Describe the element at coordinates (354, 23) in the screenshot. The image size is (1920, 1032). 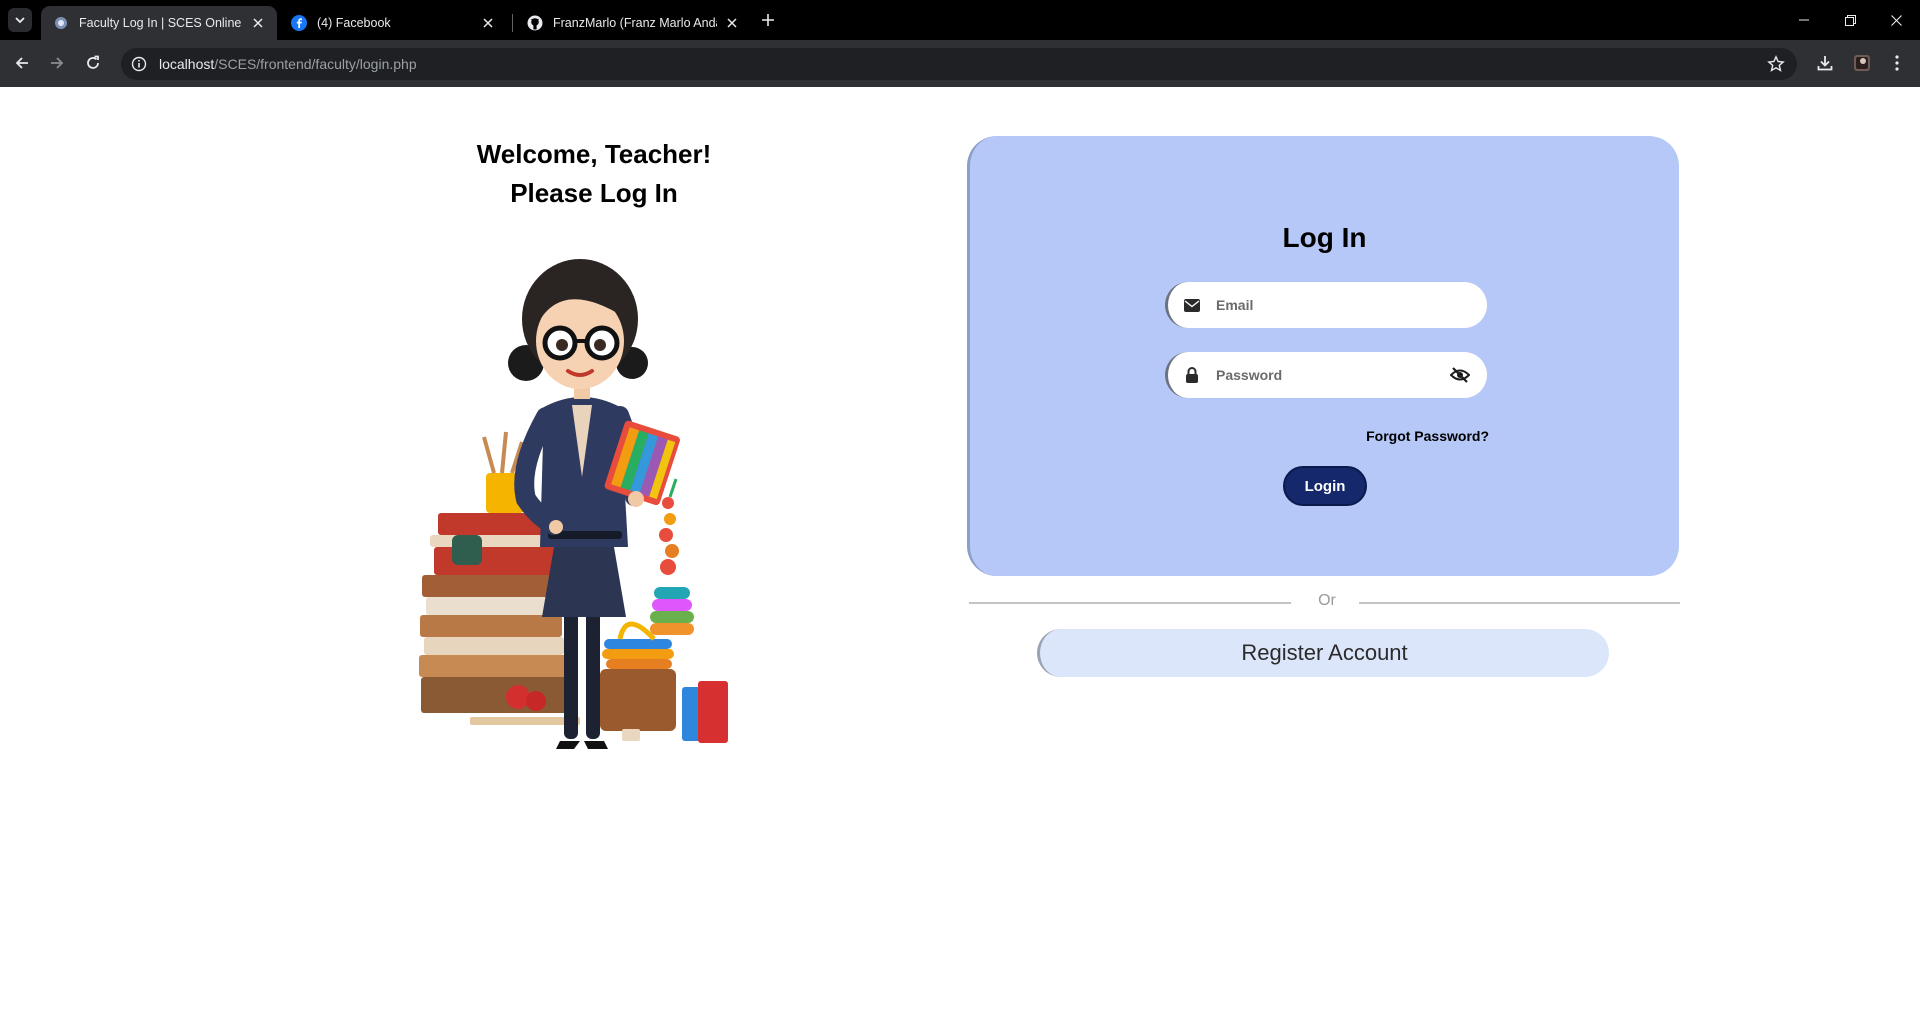
I see `tab-title: (4) Facebook` at that location.